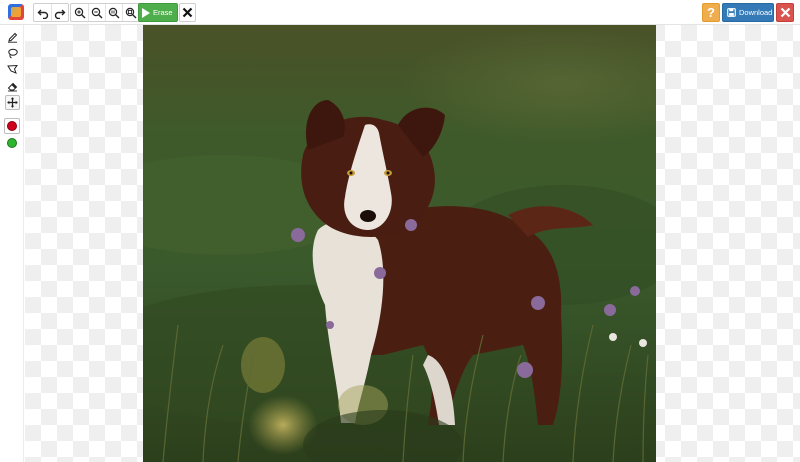 Image resolution: width=800 pixels, height=462 pixels. I want to click on history-group, so click(51, 12).